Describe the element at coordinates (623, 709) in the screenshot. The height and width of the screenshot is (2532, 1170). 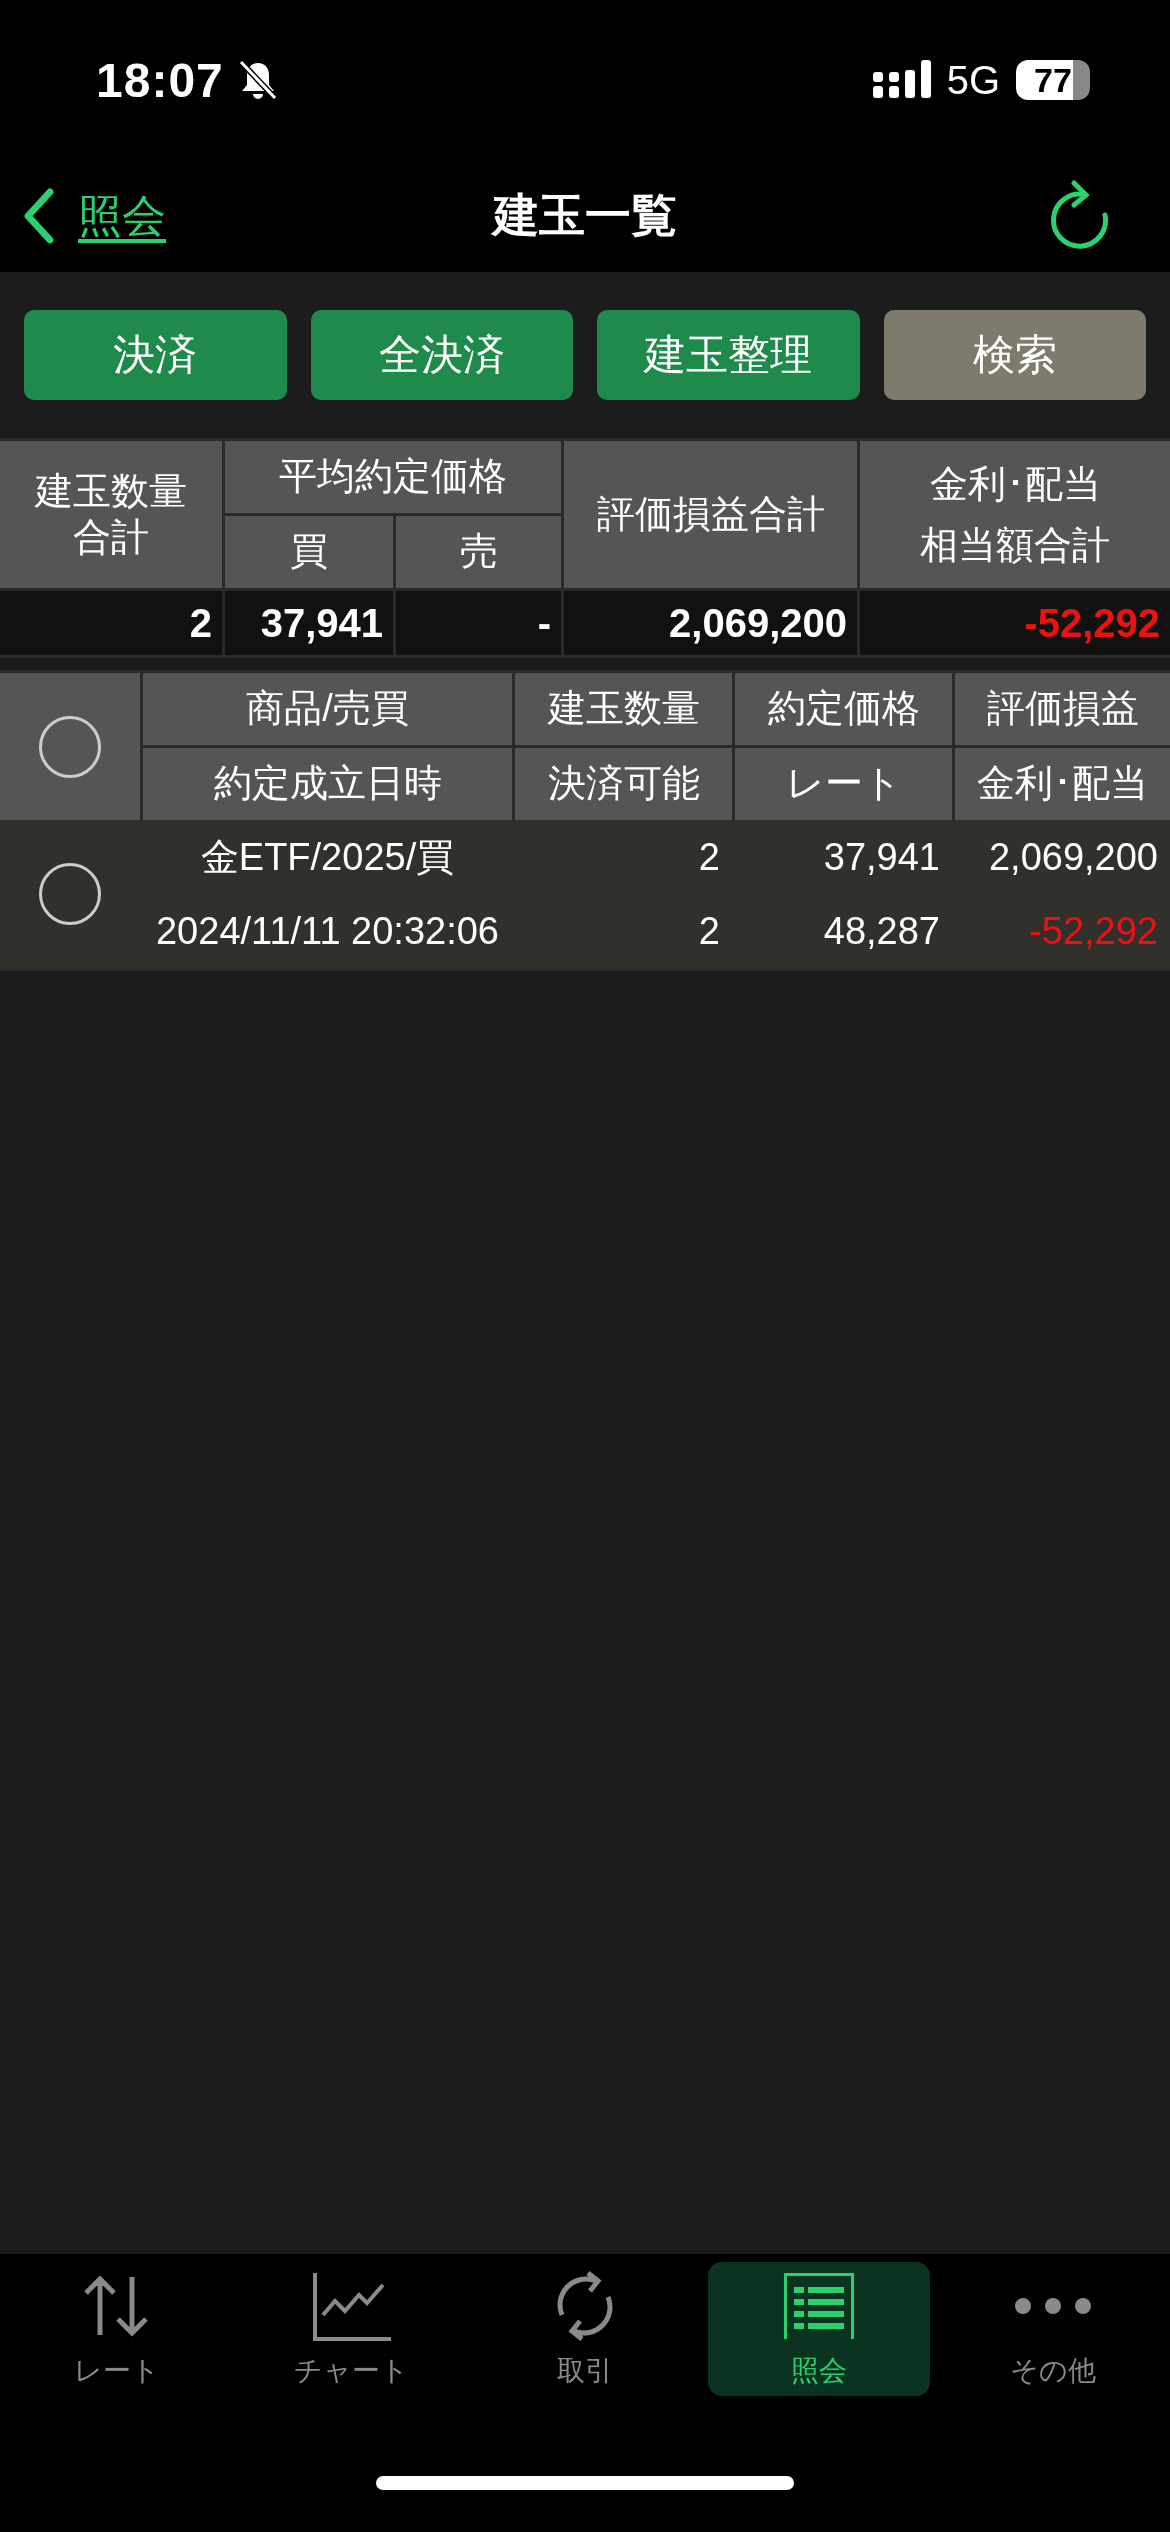
I see `column-header: 建玉数量` at that location.